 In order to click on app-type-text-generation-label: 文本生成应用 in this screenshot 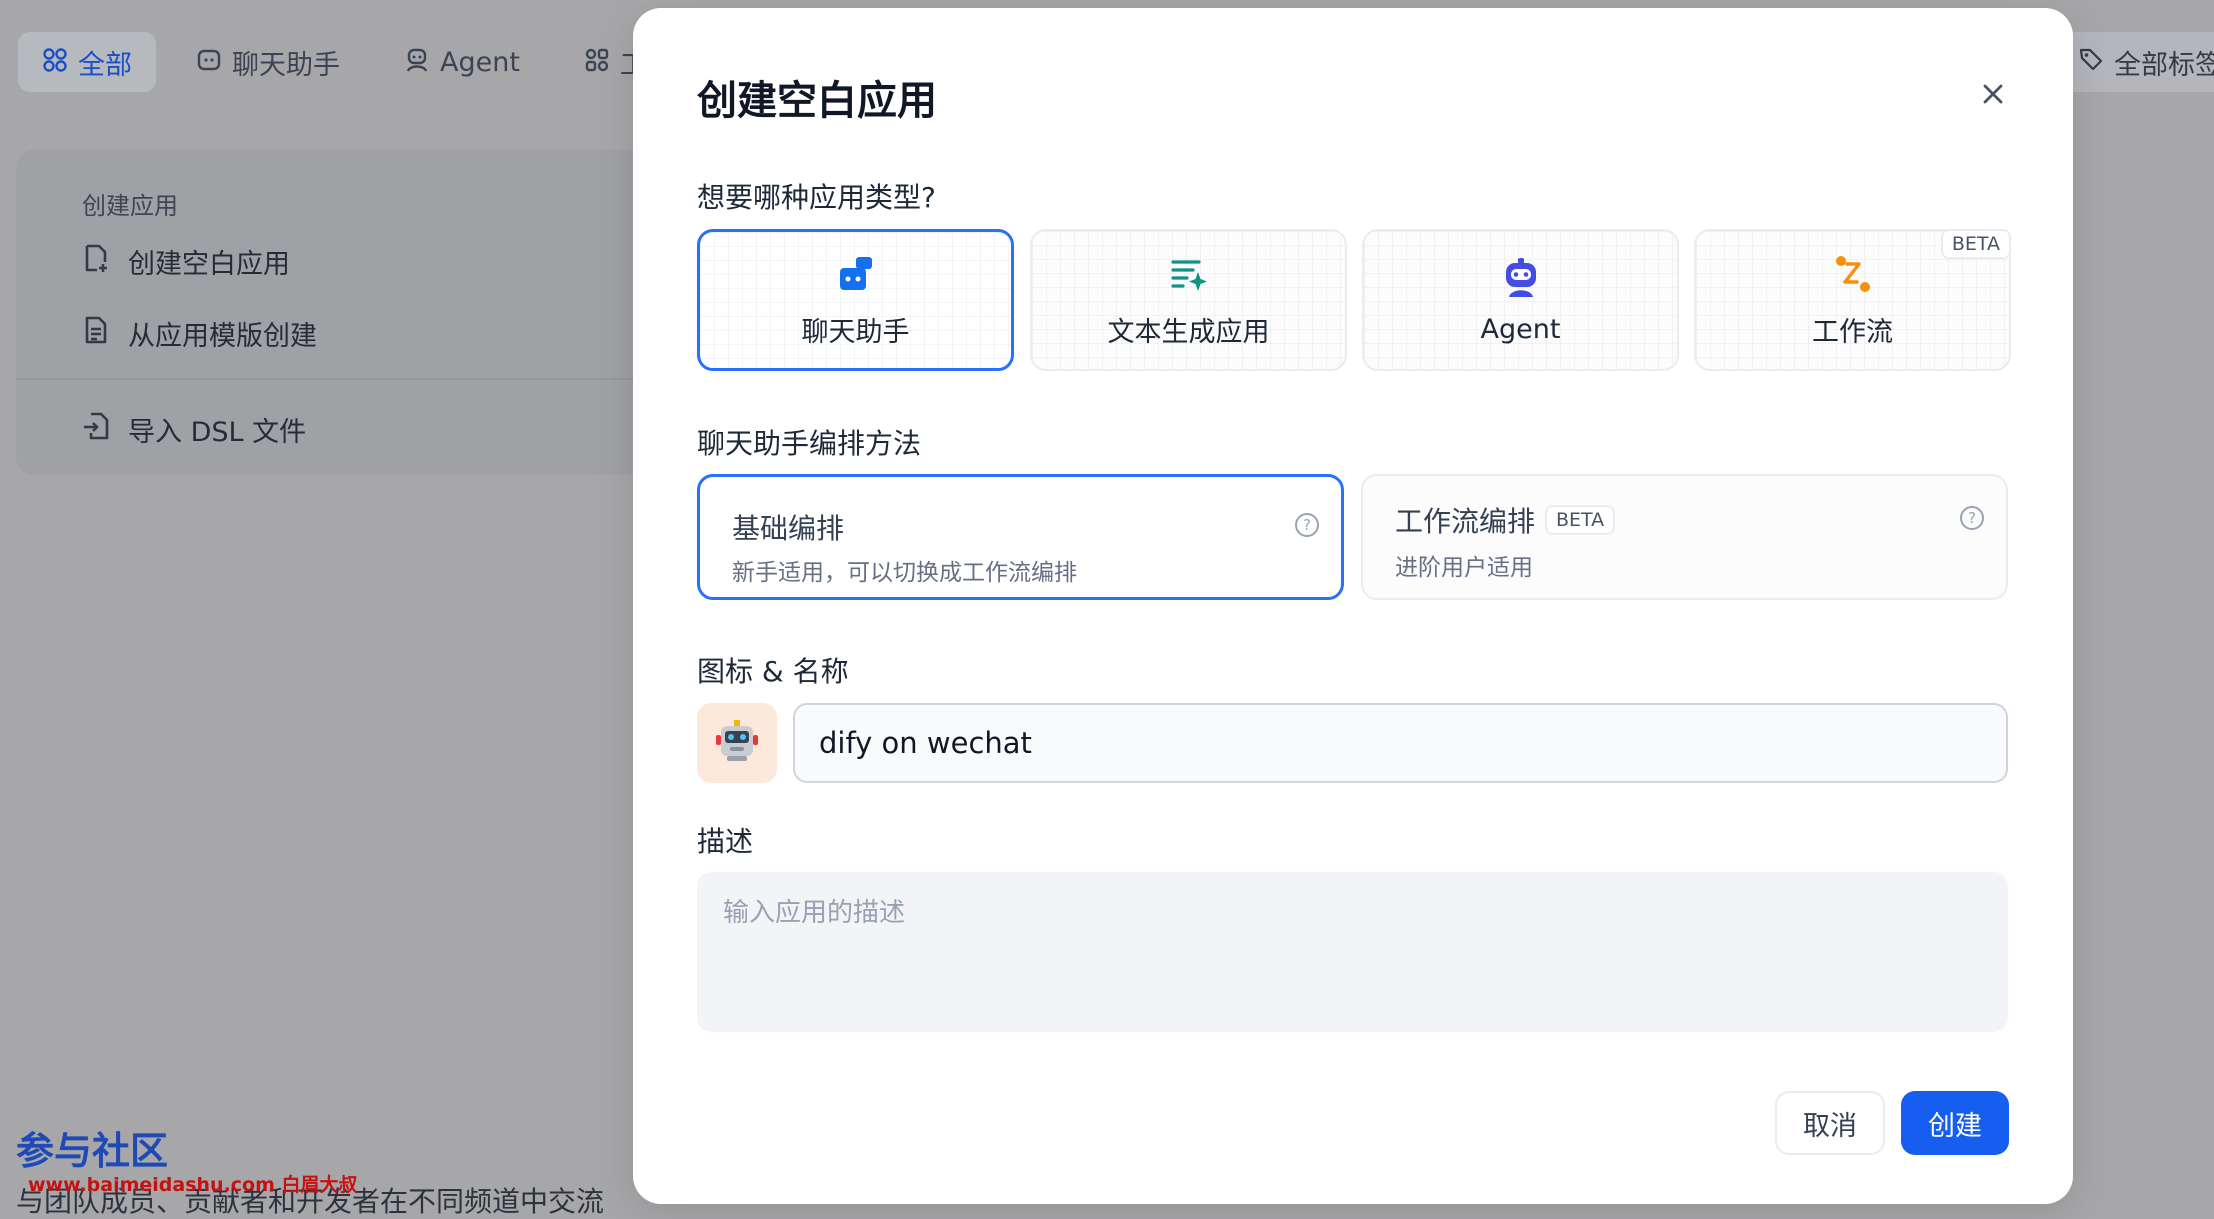, I will do `click(1188, 332)`.